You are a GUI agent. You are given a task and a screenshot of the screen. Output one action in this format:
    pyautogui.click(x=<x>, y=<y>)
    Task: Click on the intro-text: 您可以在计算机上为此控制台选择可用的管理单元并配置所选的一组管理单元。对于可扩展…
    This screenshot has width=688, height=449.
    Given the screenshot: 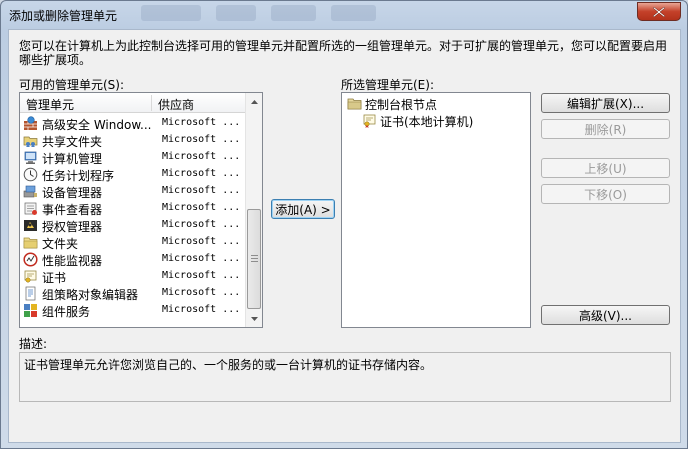 What is the action you would take?
    pyautogui.click(x=343, y=53)
    